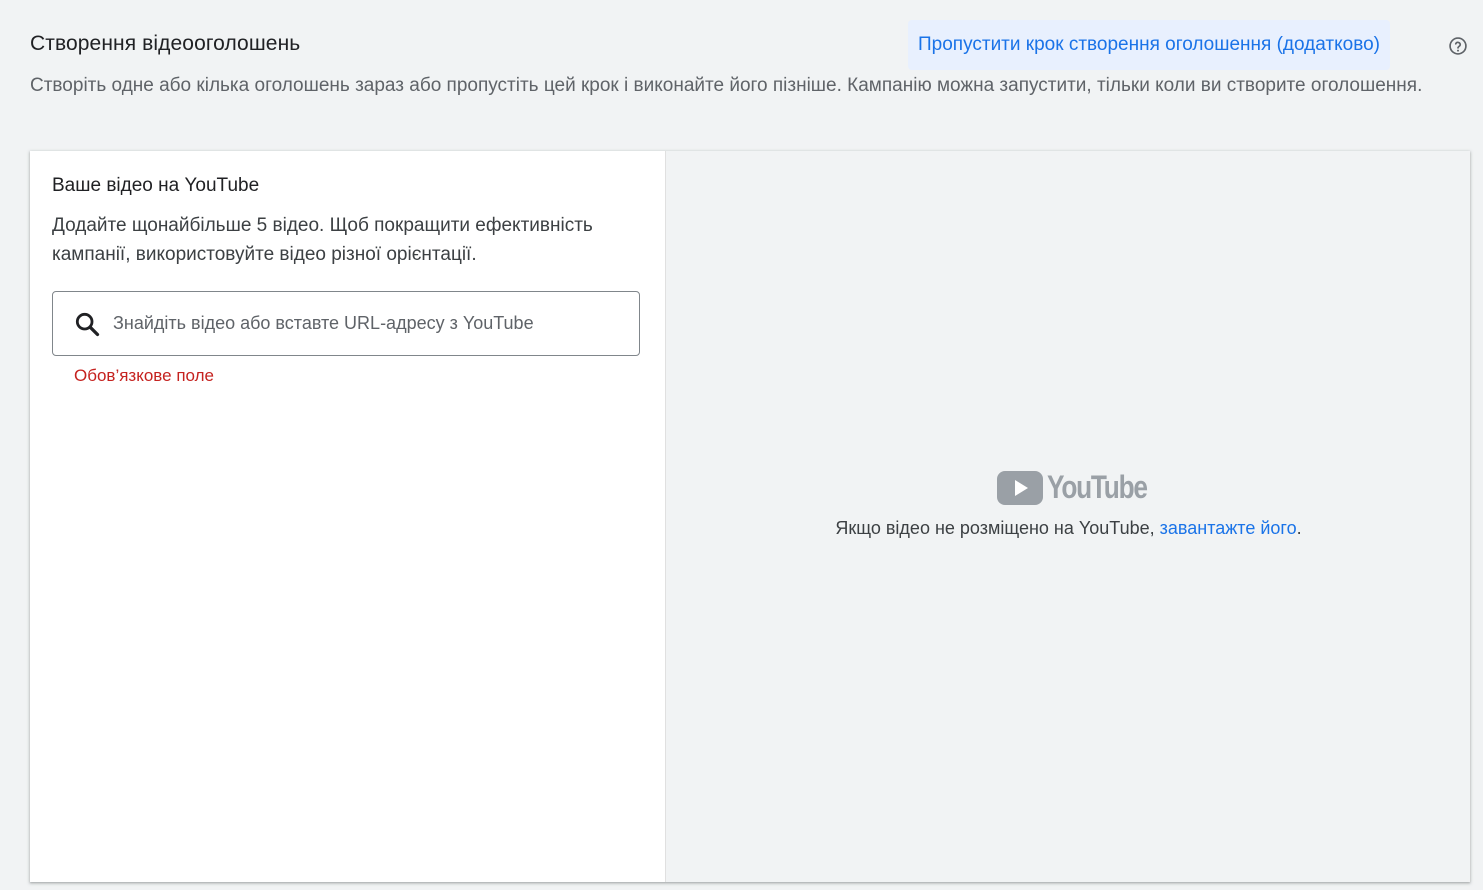  Describe the element at coordinates (165, 43) in the screenshot. I see `page-title: Створення відеооголошень` at that location.